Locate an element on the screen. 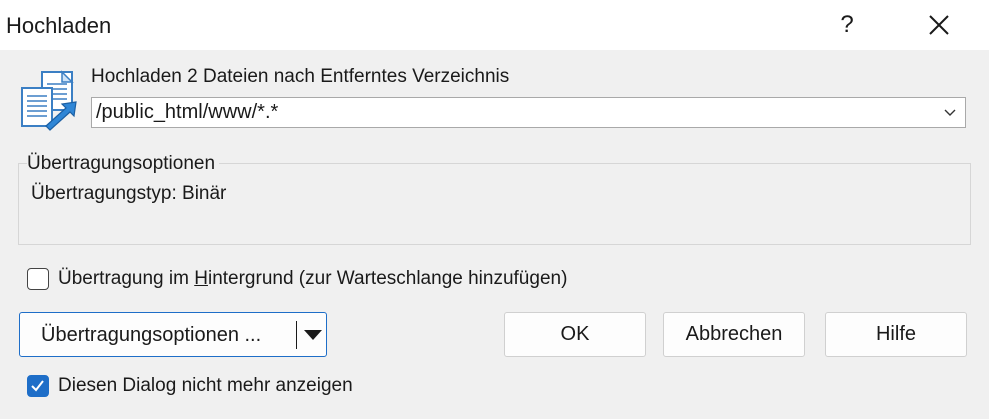  window-title: Hochladen is located at coordinates (59, 25).